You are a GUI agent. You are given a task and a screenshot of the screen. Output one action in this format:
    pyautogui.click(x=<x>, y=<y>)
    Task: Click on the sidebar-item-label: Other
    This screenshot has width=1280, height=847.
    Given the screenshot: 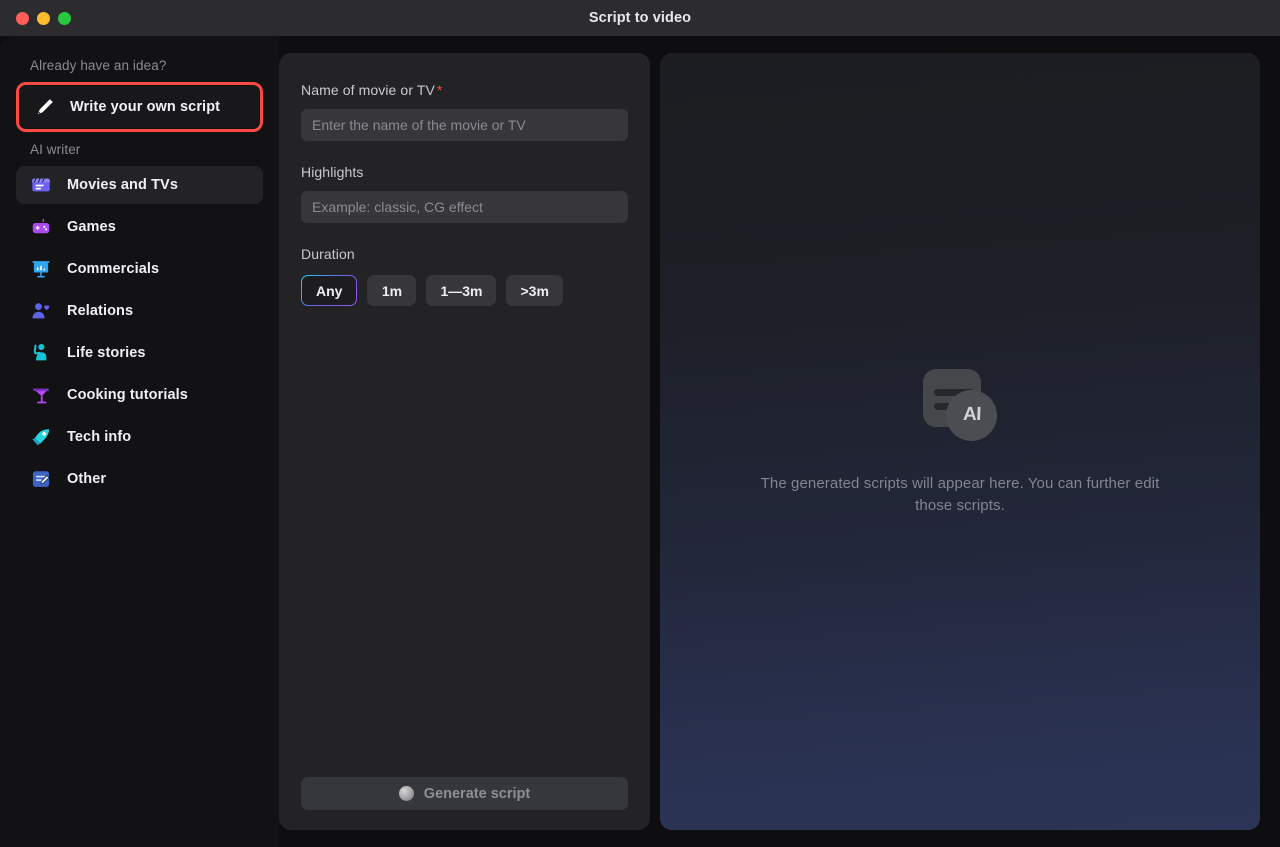 What is the action you would take?
    pyautogui.click(x=87, y=479)
    